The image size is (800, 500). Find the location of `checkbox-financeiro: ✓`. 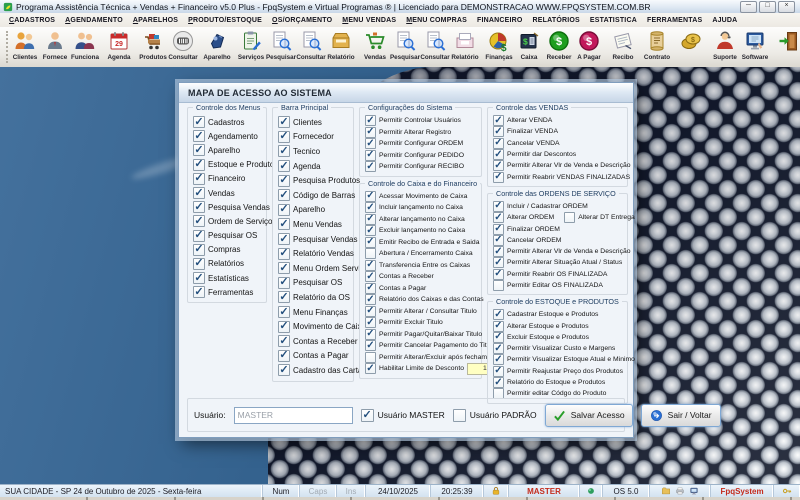

checkbox-financeiro: ✓ is located at coordinates (199, 178).